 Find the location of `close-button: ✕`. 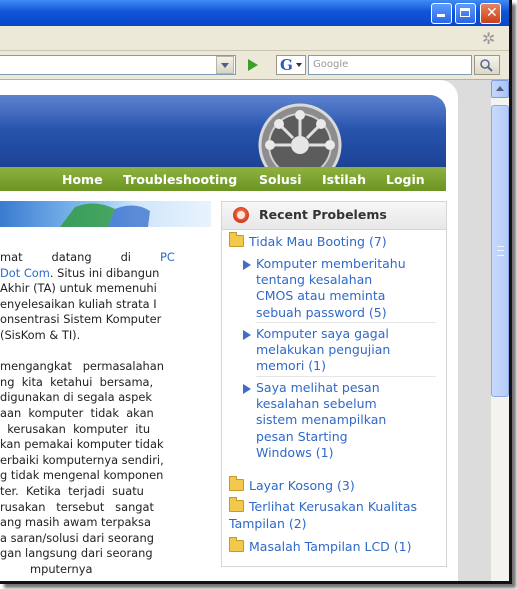

close-button: ✕ is located at coordinates (490, 13).